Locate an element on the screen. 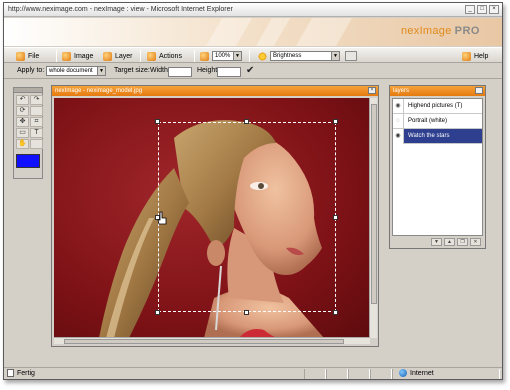  layer-item: ◉ Highend pictures (T) is located at coordinates (437, 106).